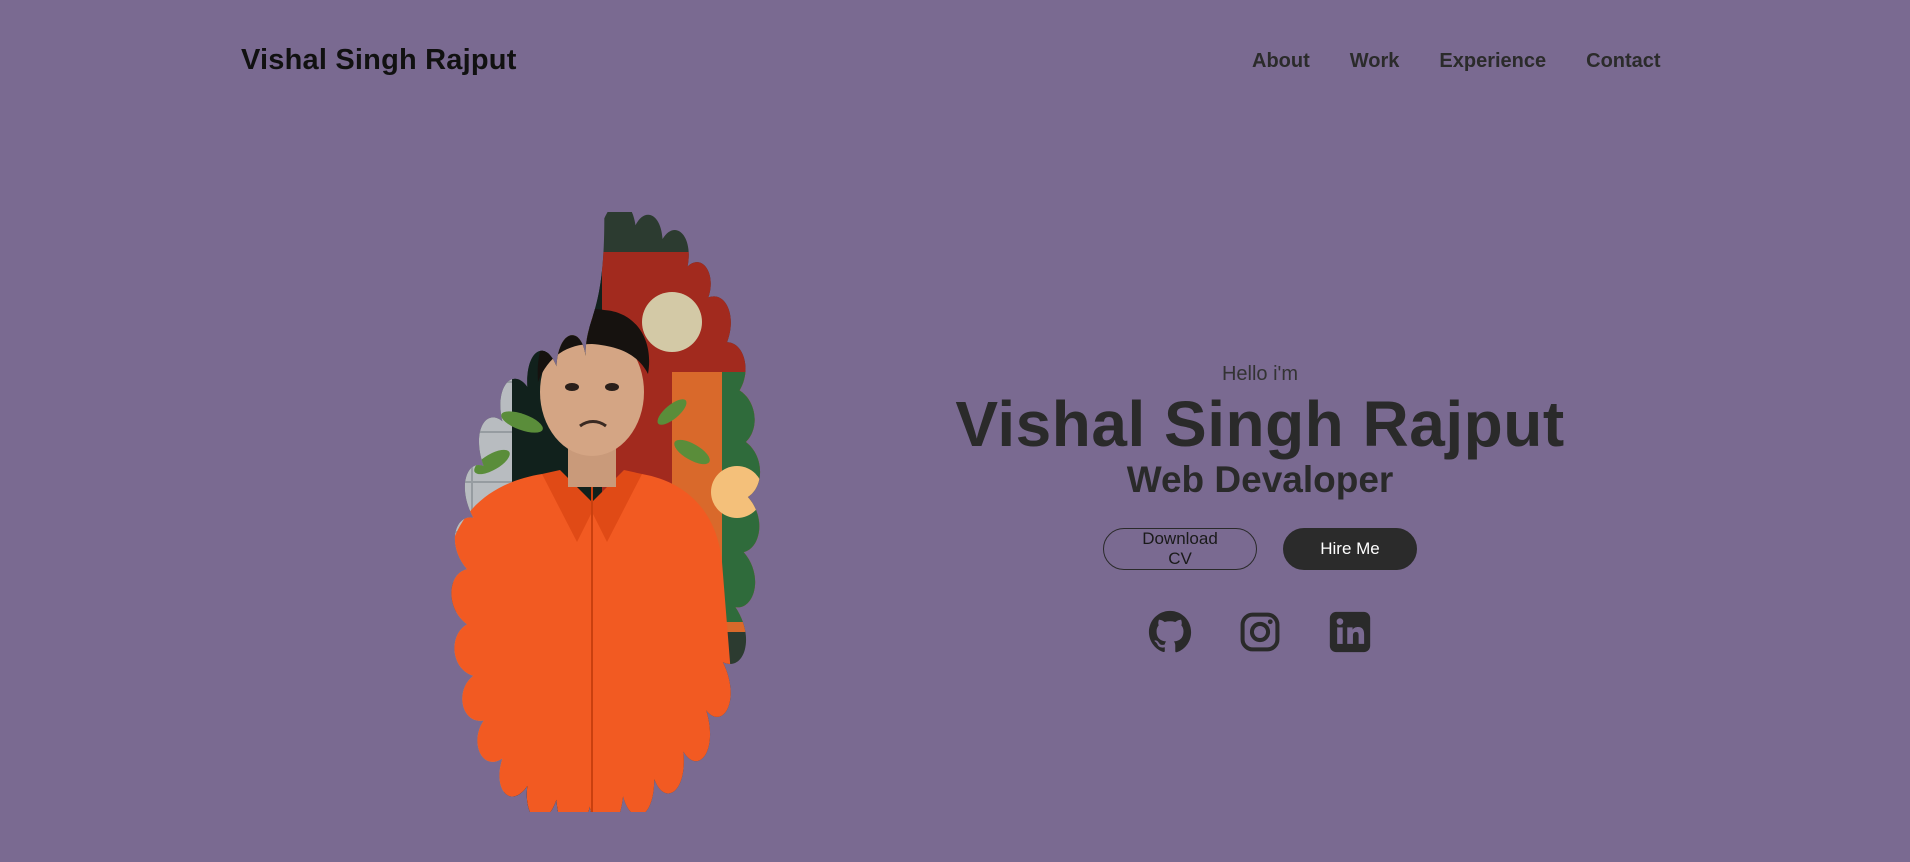  Describe the element at coordinates (1260, 549) in the screenshot. I see `hero-buttons: Download CV Hire Me` at that location.